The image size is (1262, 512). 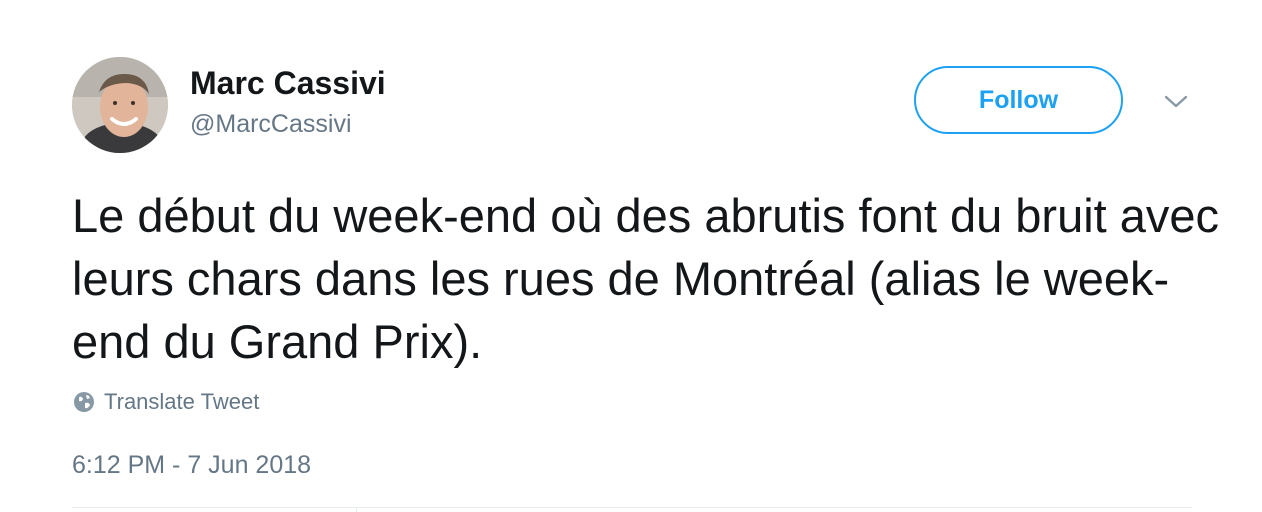 I want to click on follow-button: Follow, so click(x=1018, y=100).